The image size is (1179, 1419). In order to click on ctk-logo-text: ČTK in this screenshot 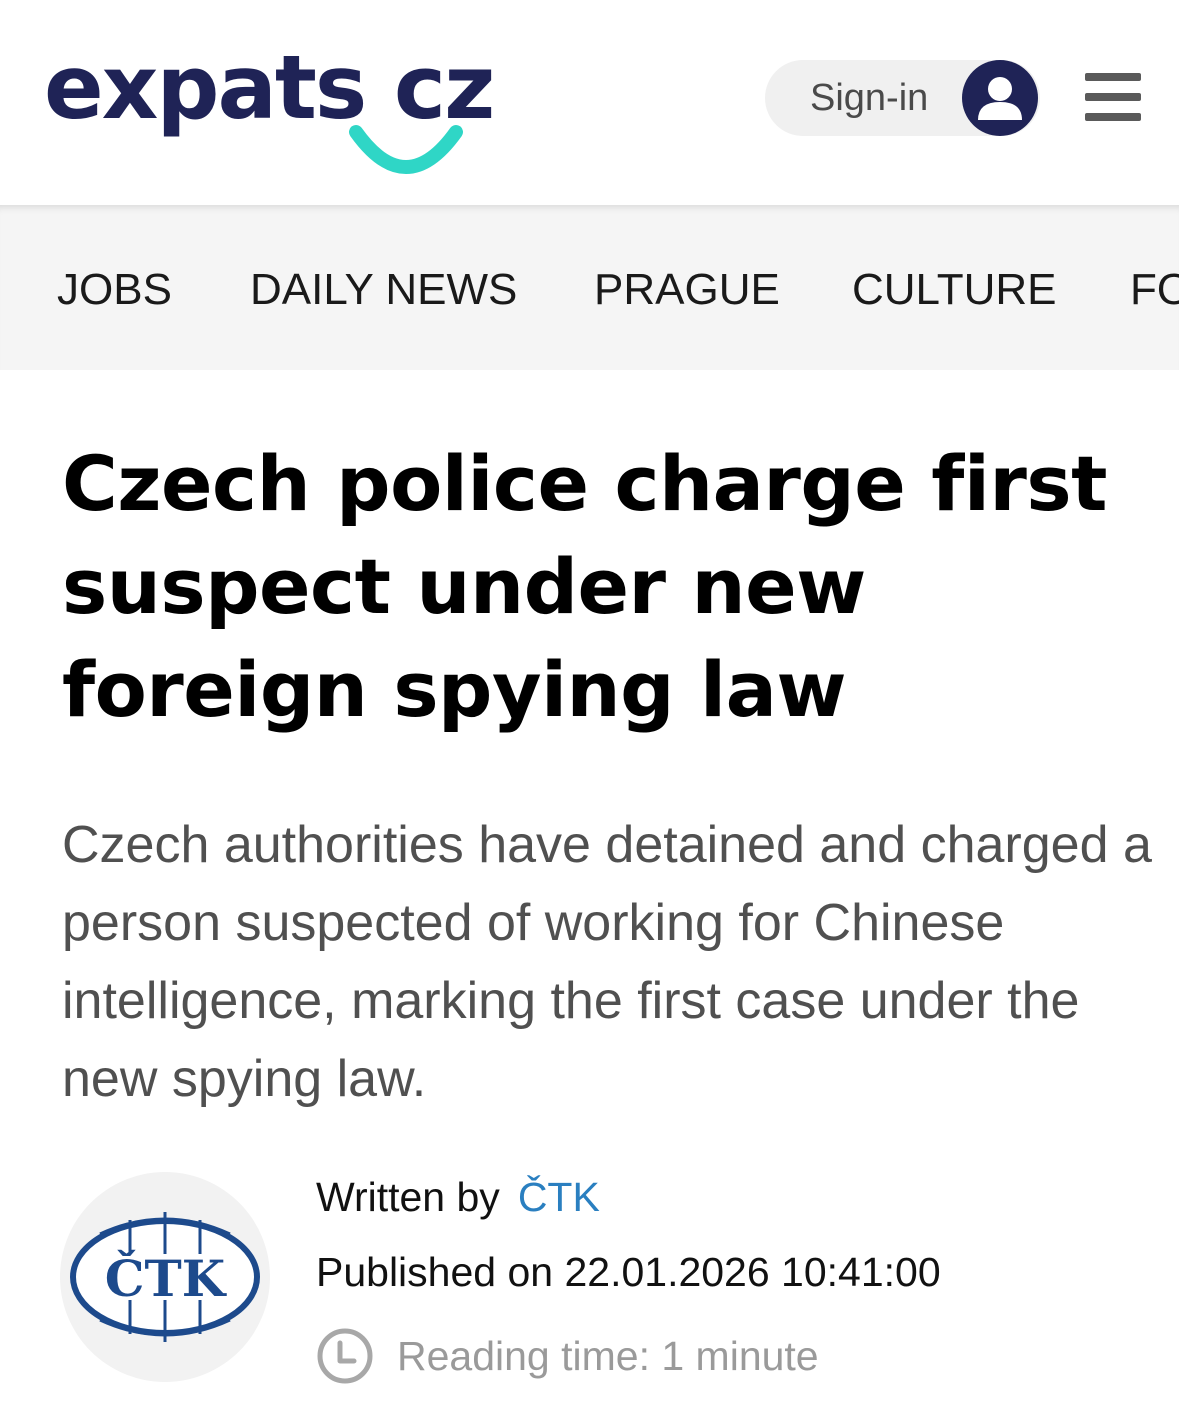, I will do `click(166, 1278)`.